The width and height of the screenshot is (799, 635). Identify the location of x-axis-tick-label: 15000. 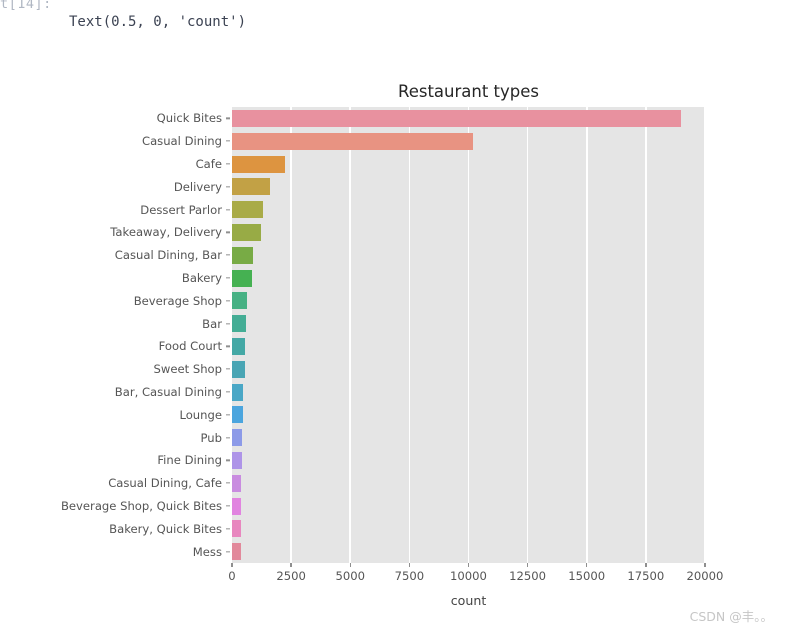
(587, 576).